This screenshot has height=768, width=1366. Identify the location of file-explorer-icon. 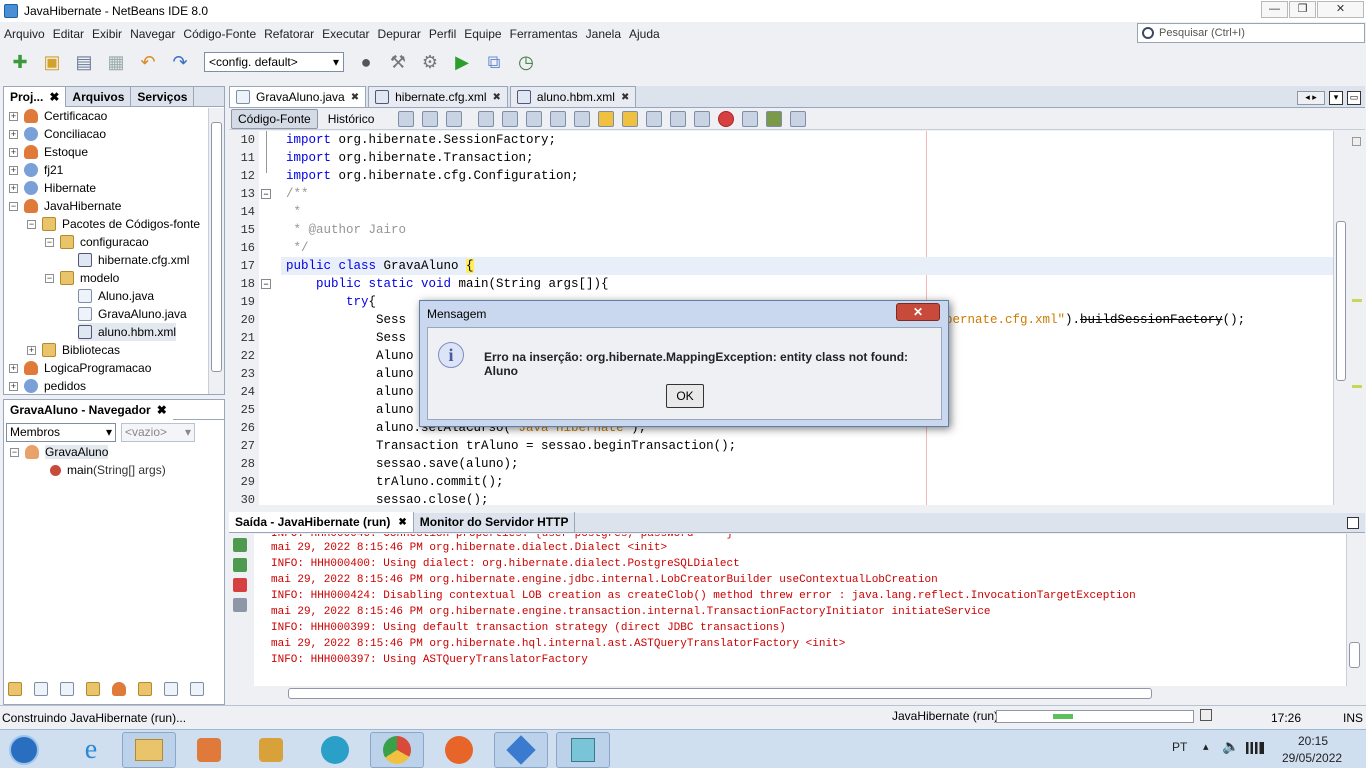
(149, 750).